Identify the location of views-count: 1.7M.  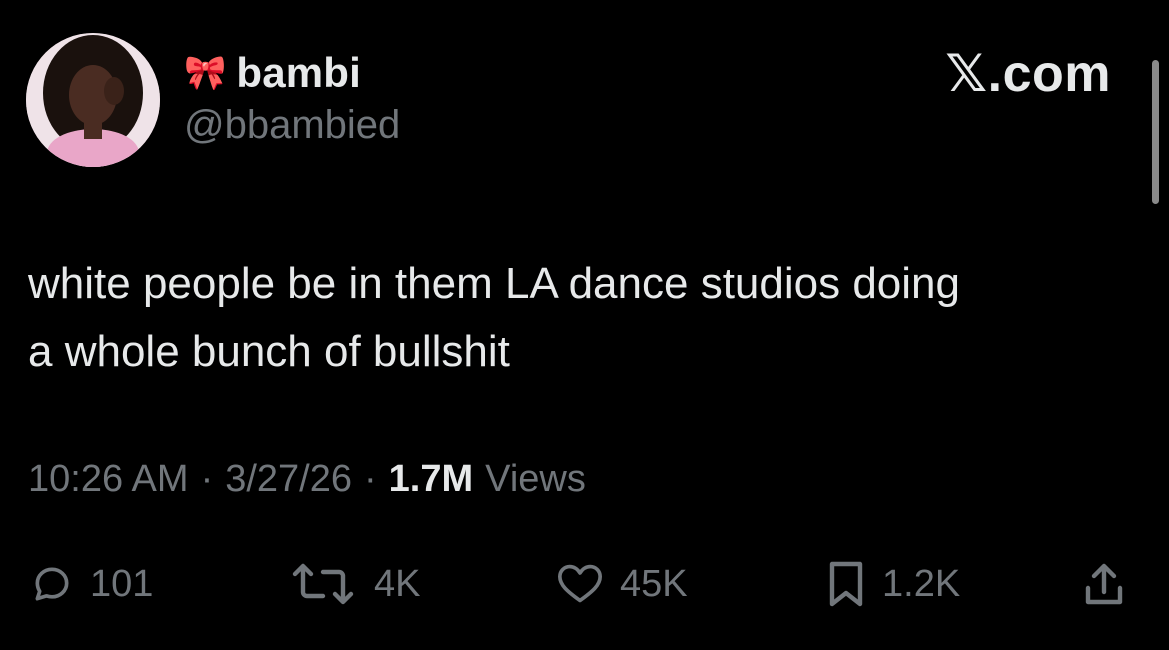
(431, 479).